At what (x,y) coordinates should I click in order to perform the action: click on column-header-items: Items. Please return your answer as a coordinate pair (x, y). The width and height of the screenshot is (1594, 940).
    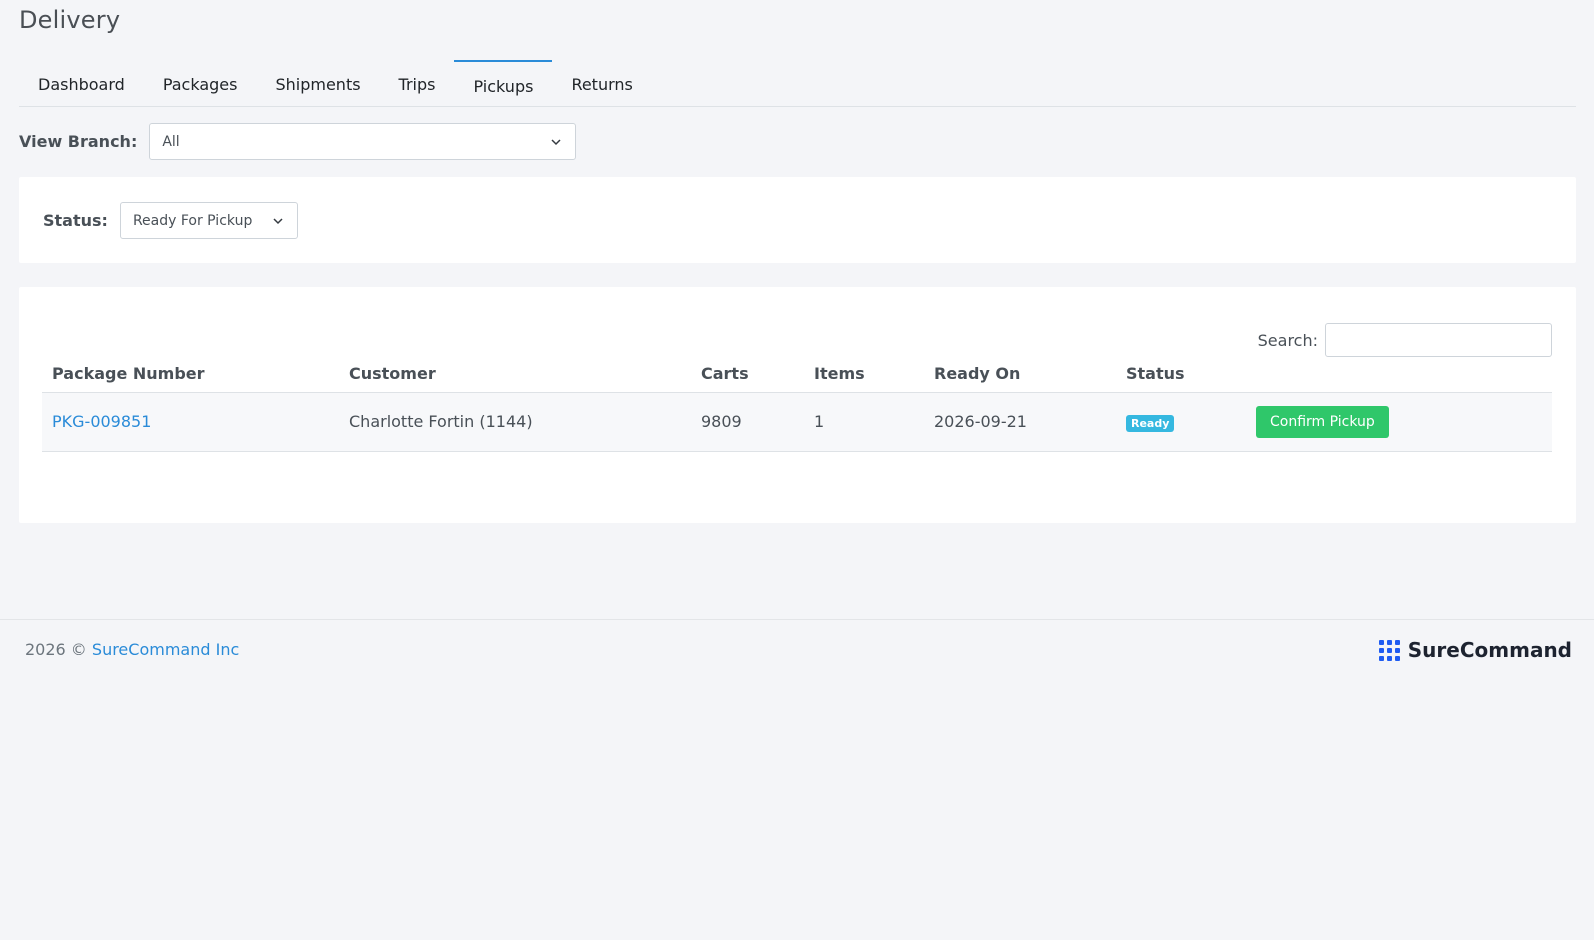
    Looking at the image, I should click on (864, 378).